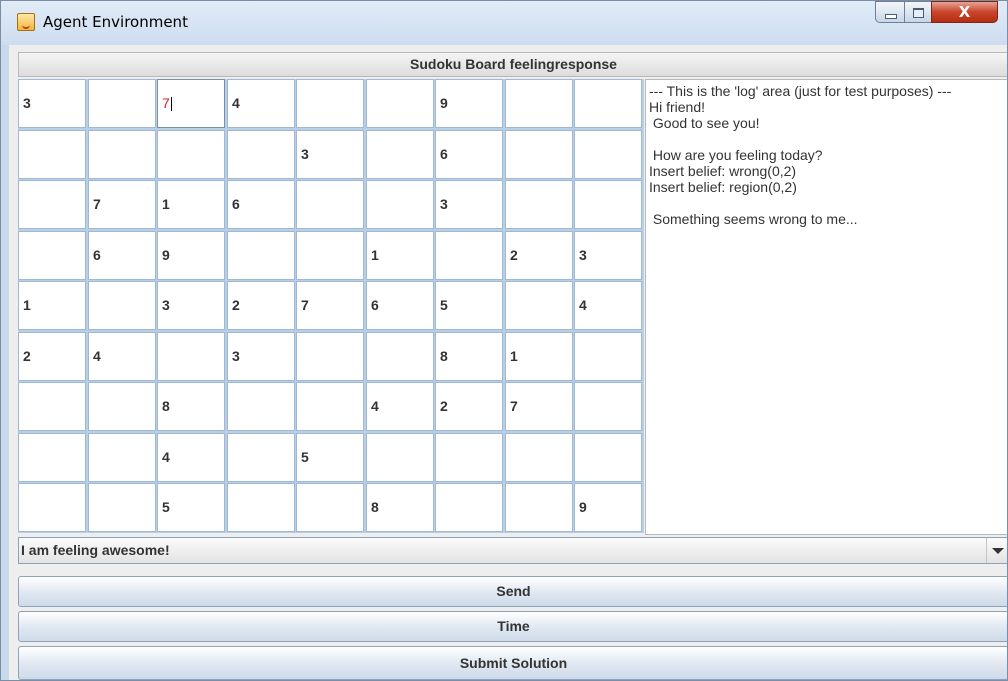  Describe the element at coordinates (996, 550) in the screenshot. I see `dropdown-arrow-icon` at that location.